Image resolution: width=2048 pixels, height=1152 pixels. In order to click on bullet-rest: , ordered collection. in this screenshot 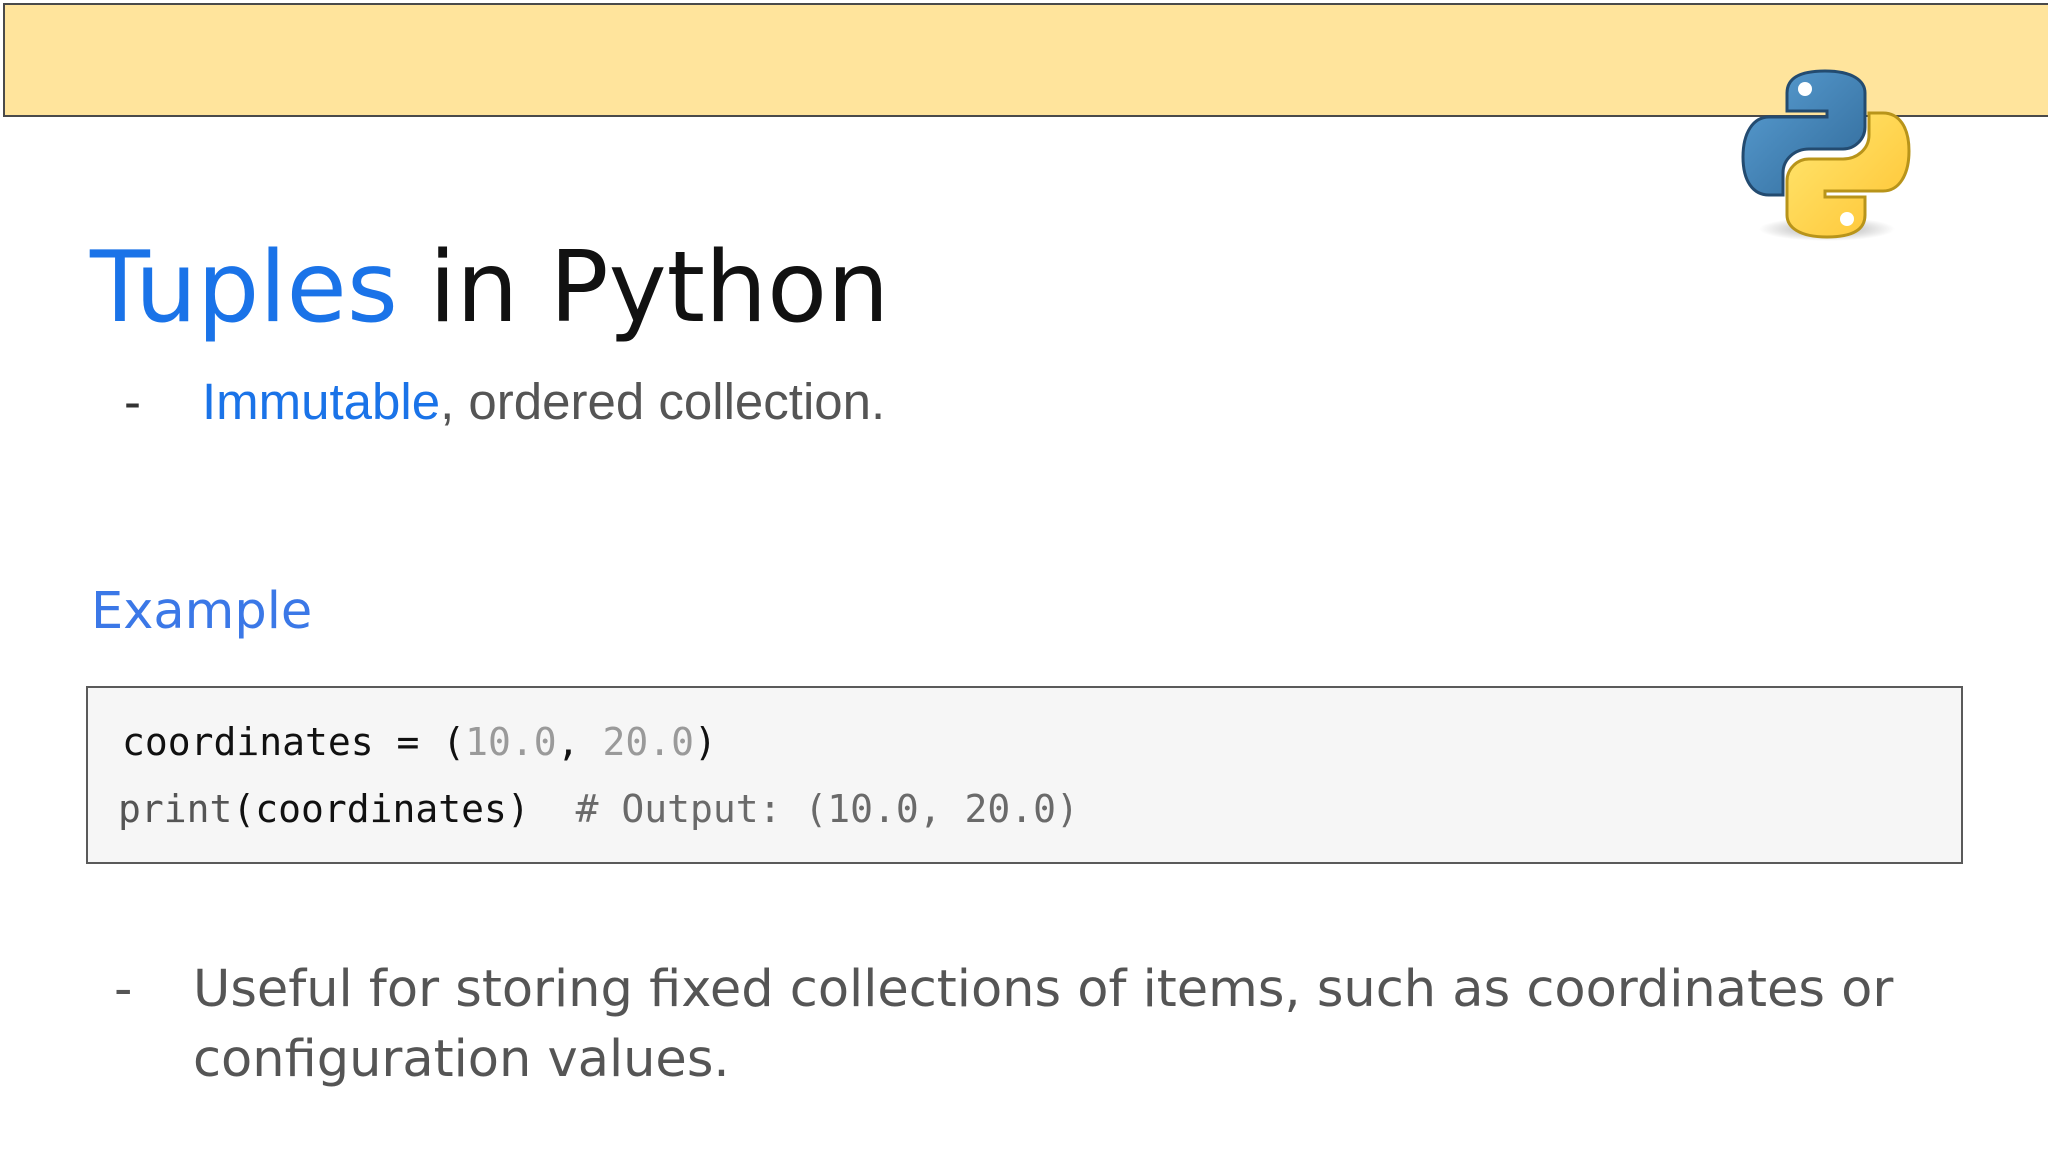, I will do `click(663, 401)`.